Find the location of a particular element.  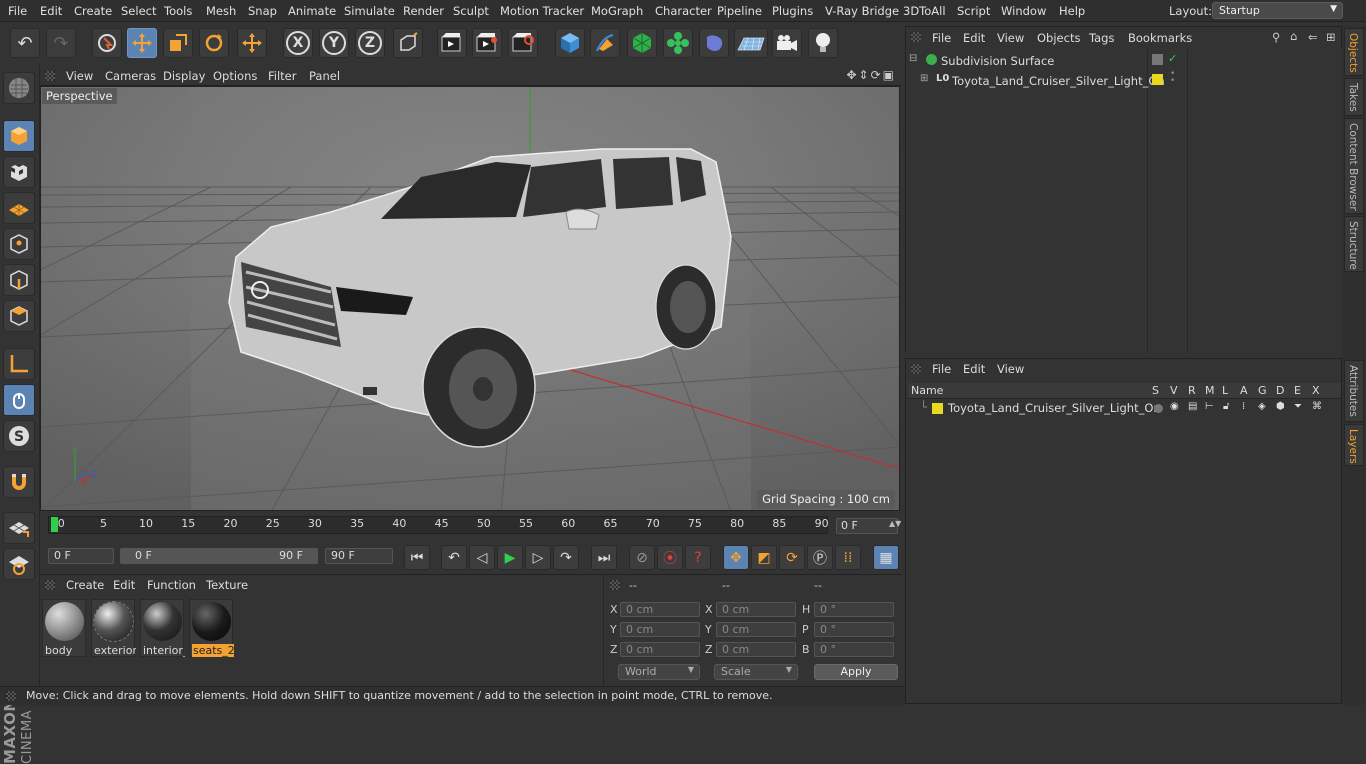

object-menu-view: View is located at coordinates (1010, 38).